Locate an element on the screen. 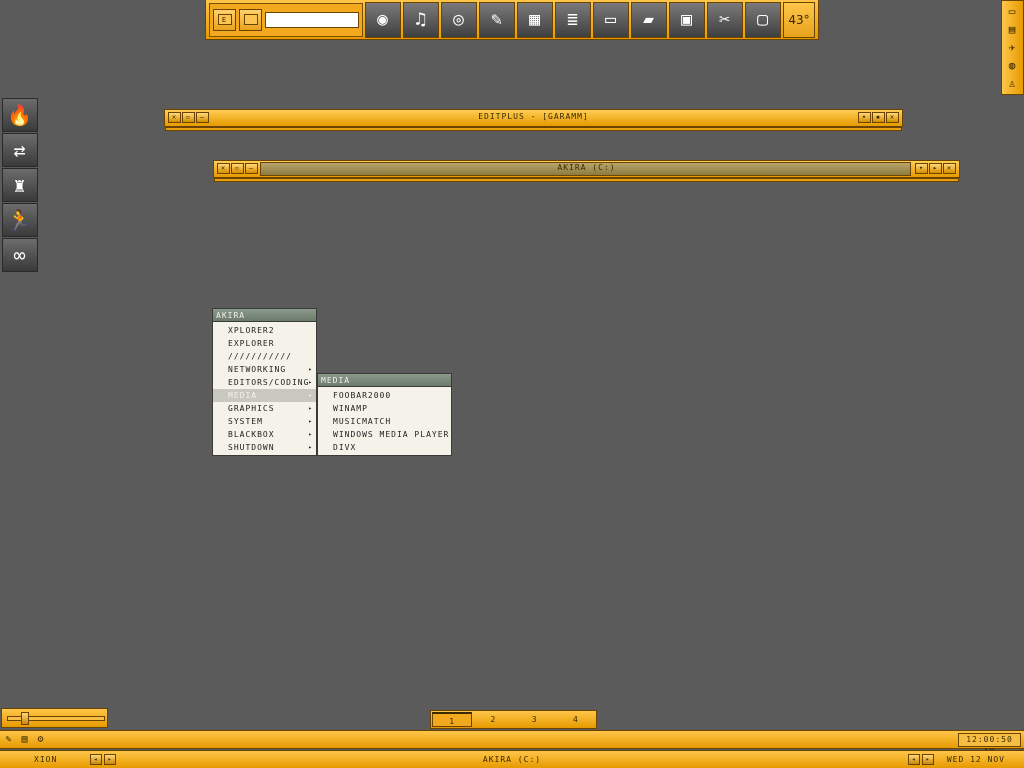 The image size is (1024, 768). system-tray-bar: ✎ ▤ ⚙ 12:00:50 AM is located at coordinates (512, 743).